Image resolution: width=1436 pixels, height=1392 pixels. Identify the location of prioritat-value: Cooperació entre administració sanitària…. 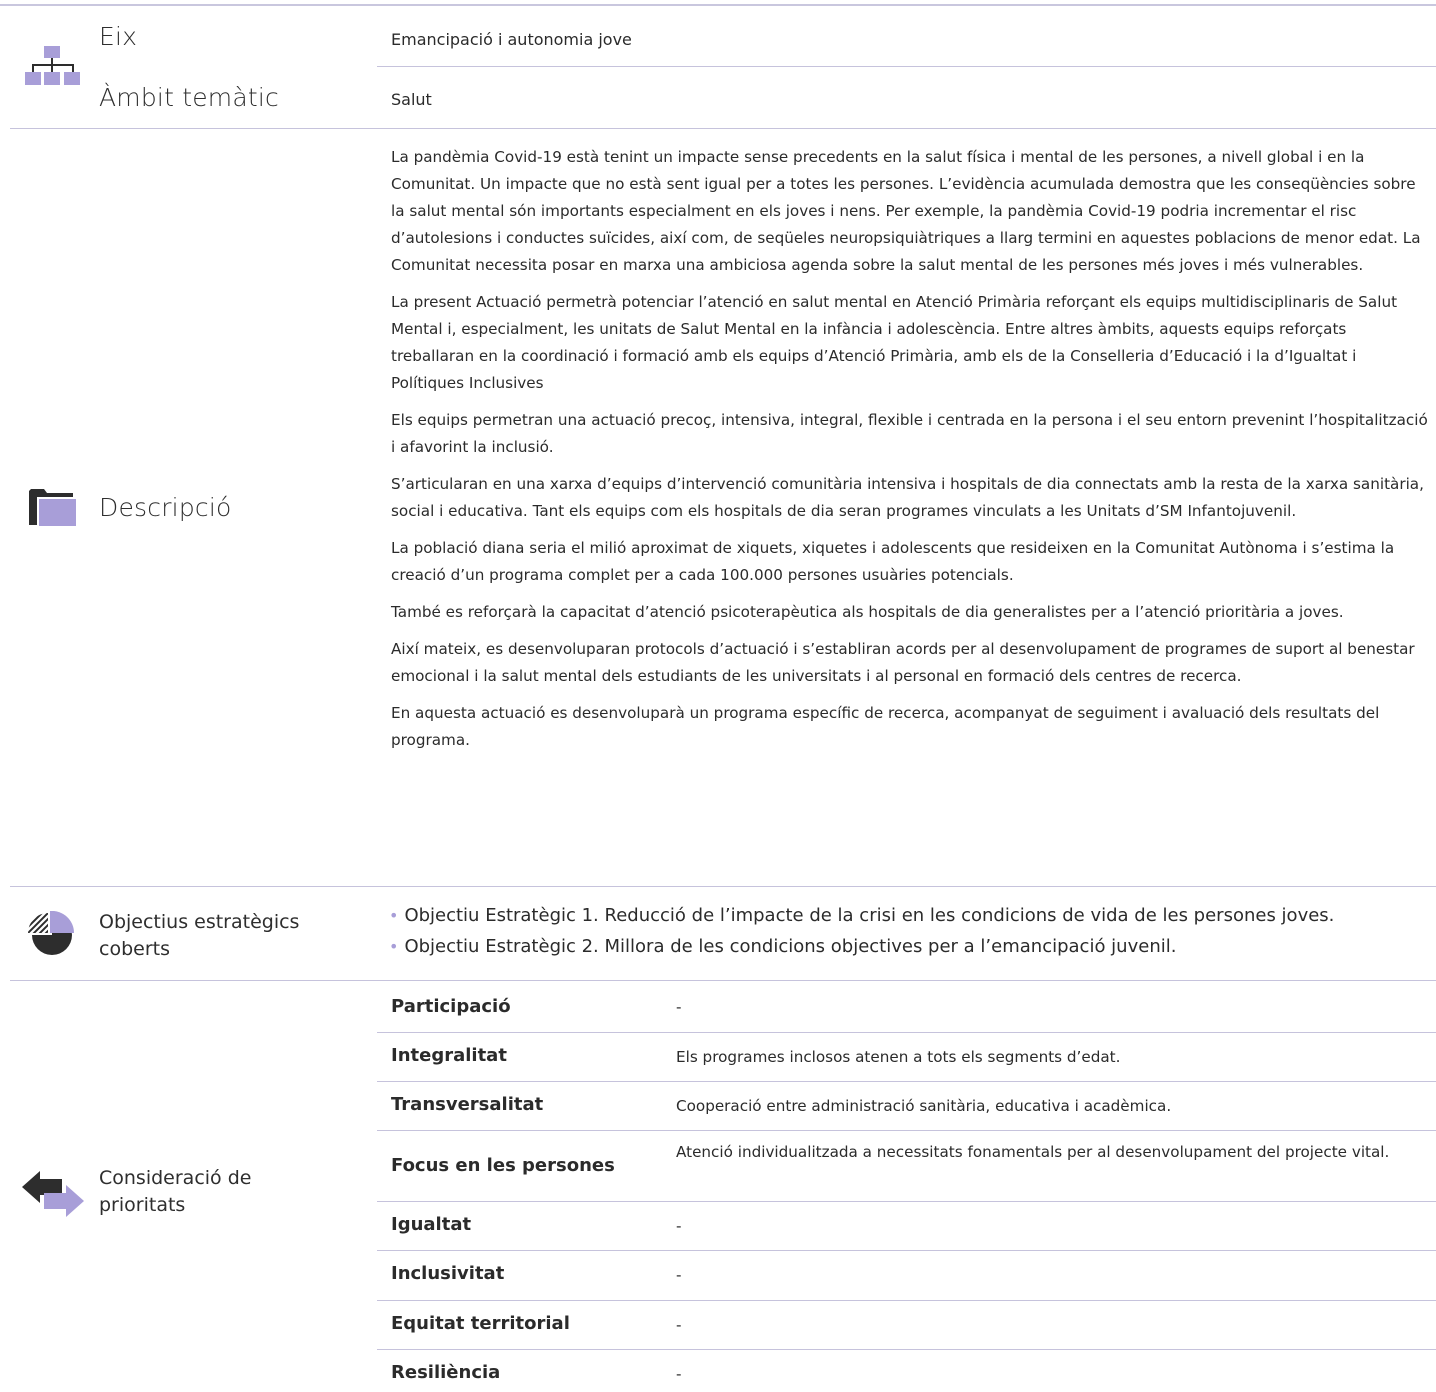
(924, 1106).